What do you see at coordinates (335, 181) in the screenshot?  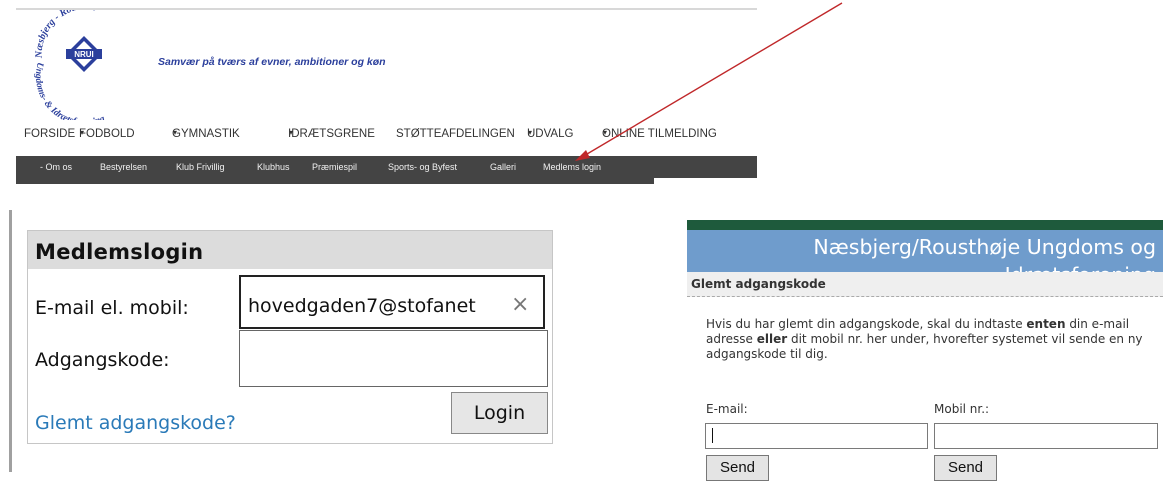 I see `sub-navigation-bottom` at bounding box center [335, 181].